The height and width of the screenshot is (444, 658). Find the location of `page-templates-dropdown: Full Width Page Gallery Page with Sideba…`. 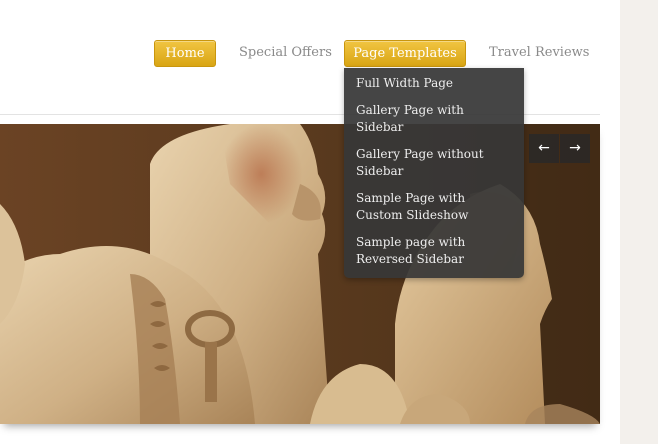

page-templates-dropdown: Full Width Page Gallery Page with Sideba… is located at coordinates (434, 173).